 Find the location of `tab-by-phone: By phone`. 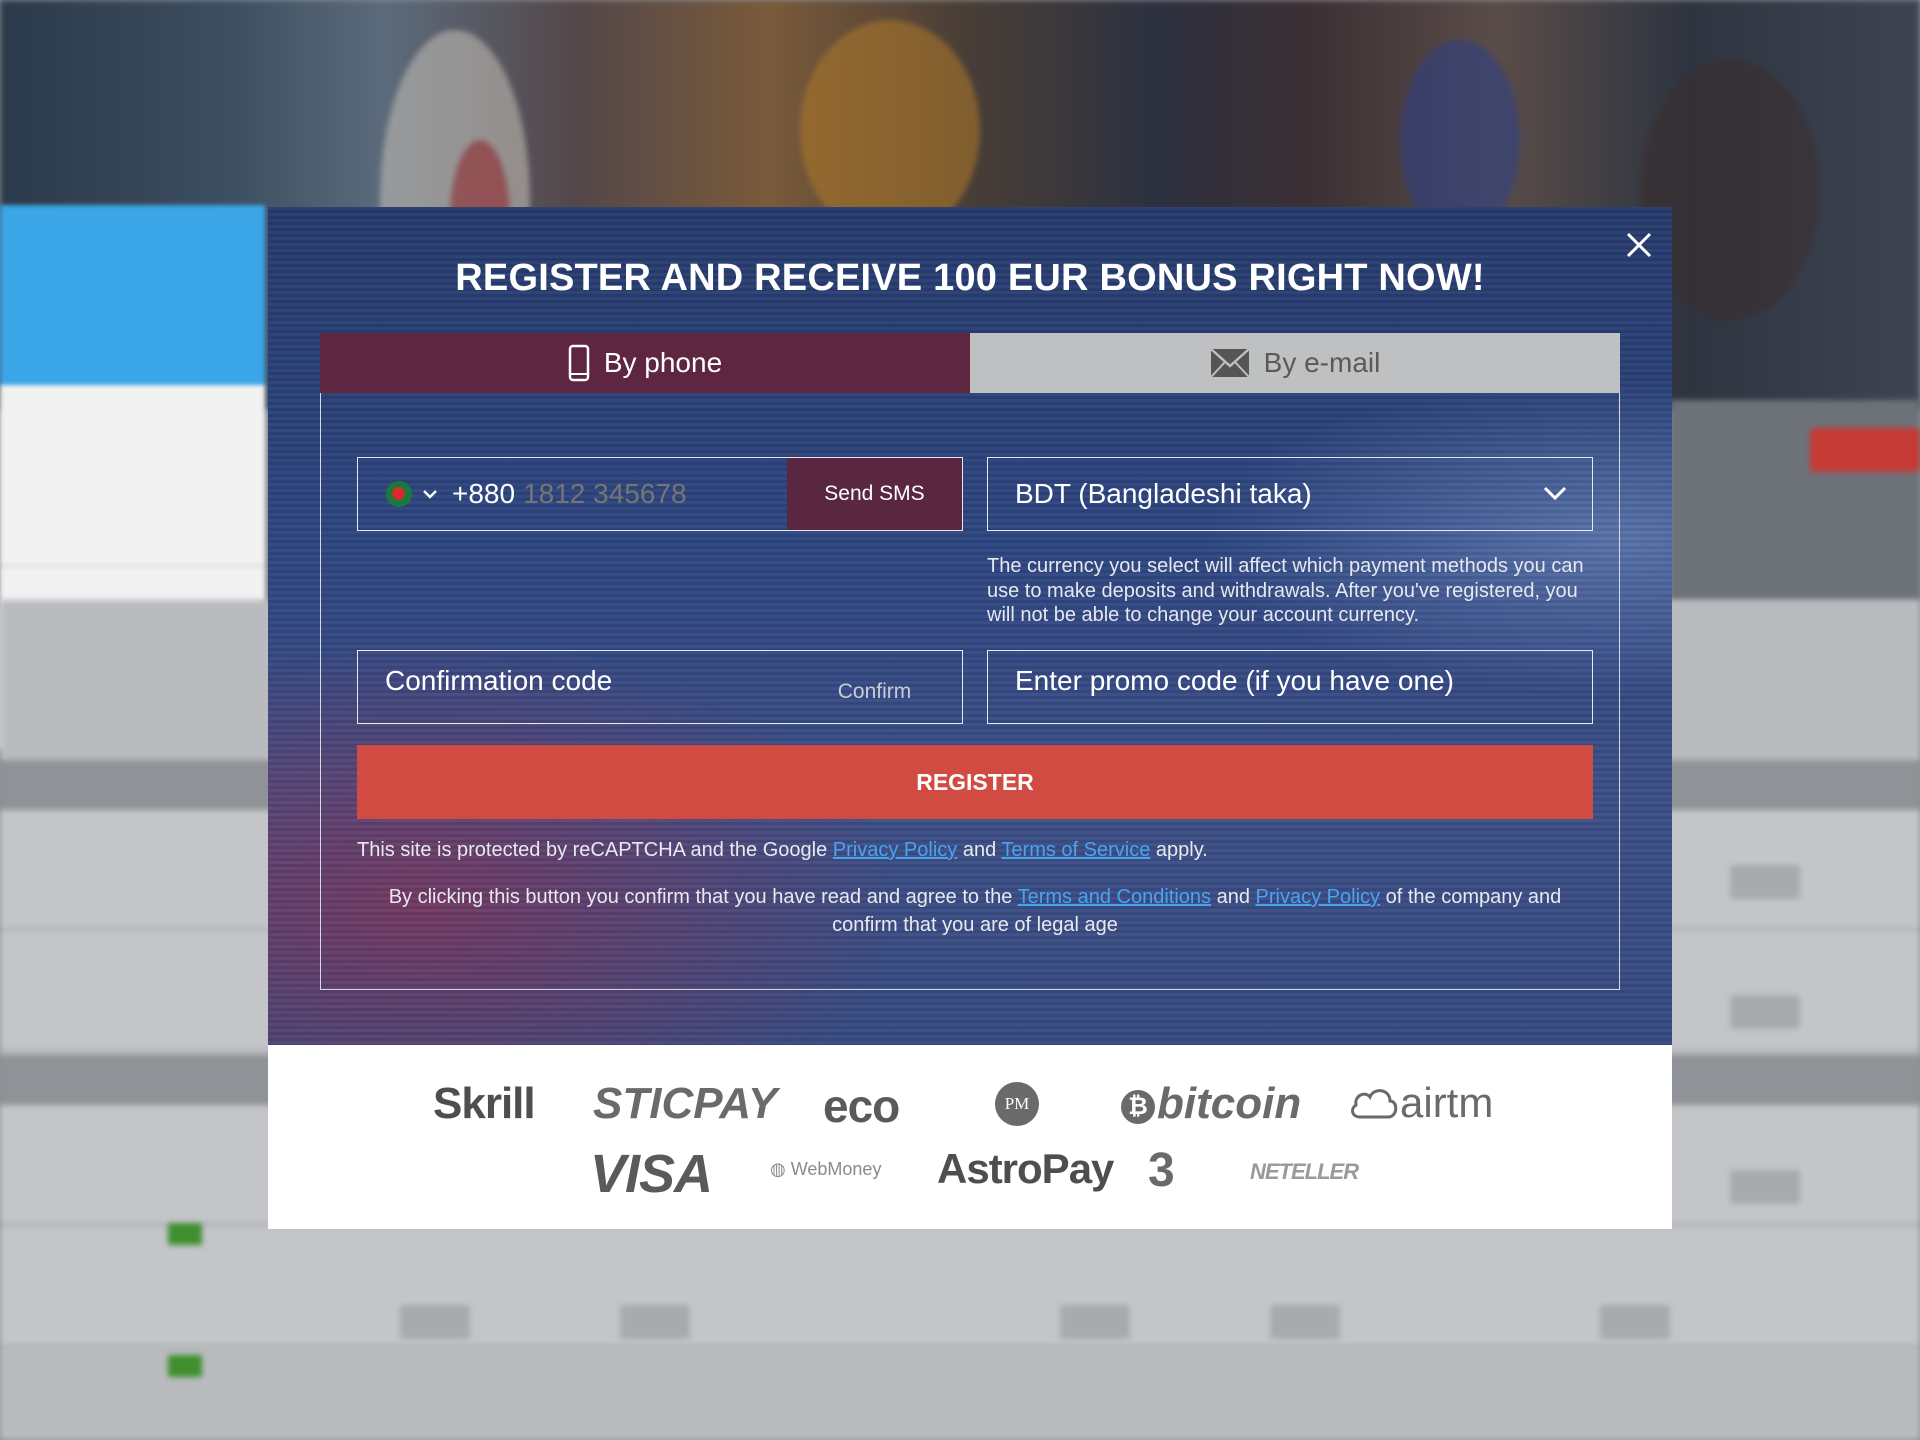

tab-by-phone: By phone is located at coordinates (645, 363).